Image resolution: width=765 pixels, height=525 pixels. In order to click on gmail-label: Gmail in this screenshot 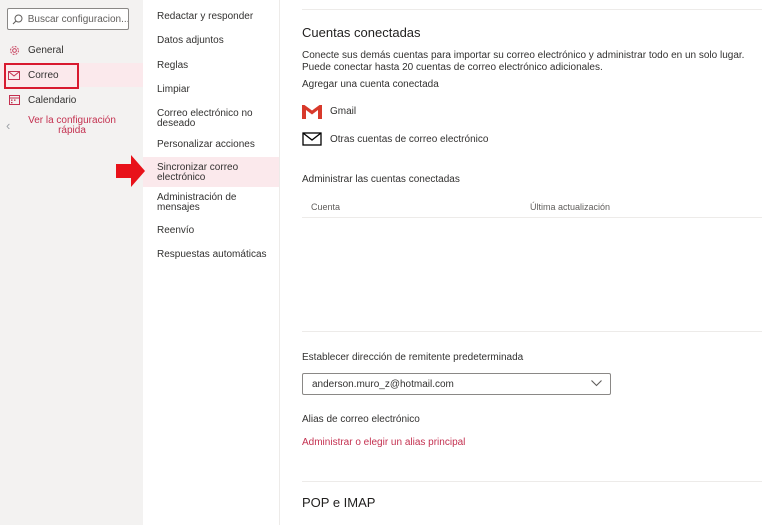, I will do `click(343, 111)`.